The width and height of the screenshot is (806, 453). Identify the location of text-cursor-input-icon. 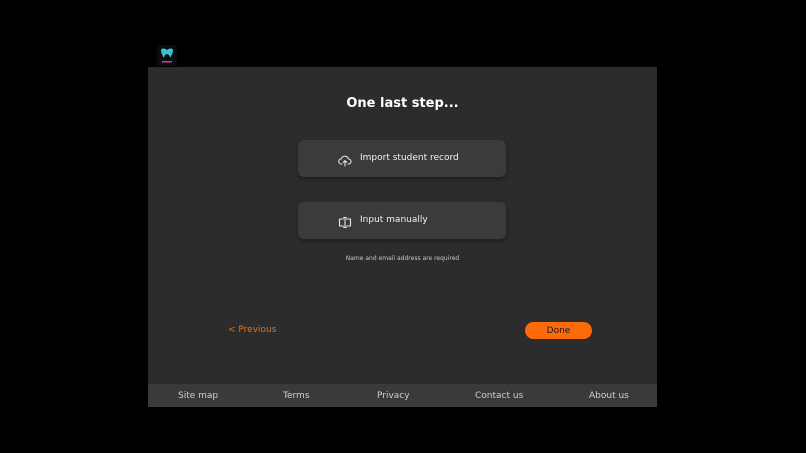
(345, 221).